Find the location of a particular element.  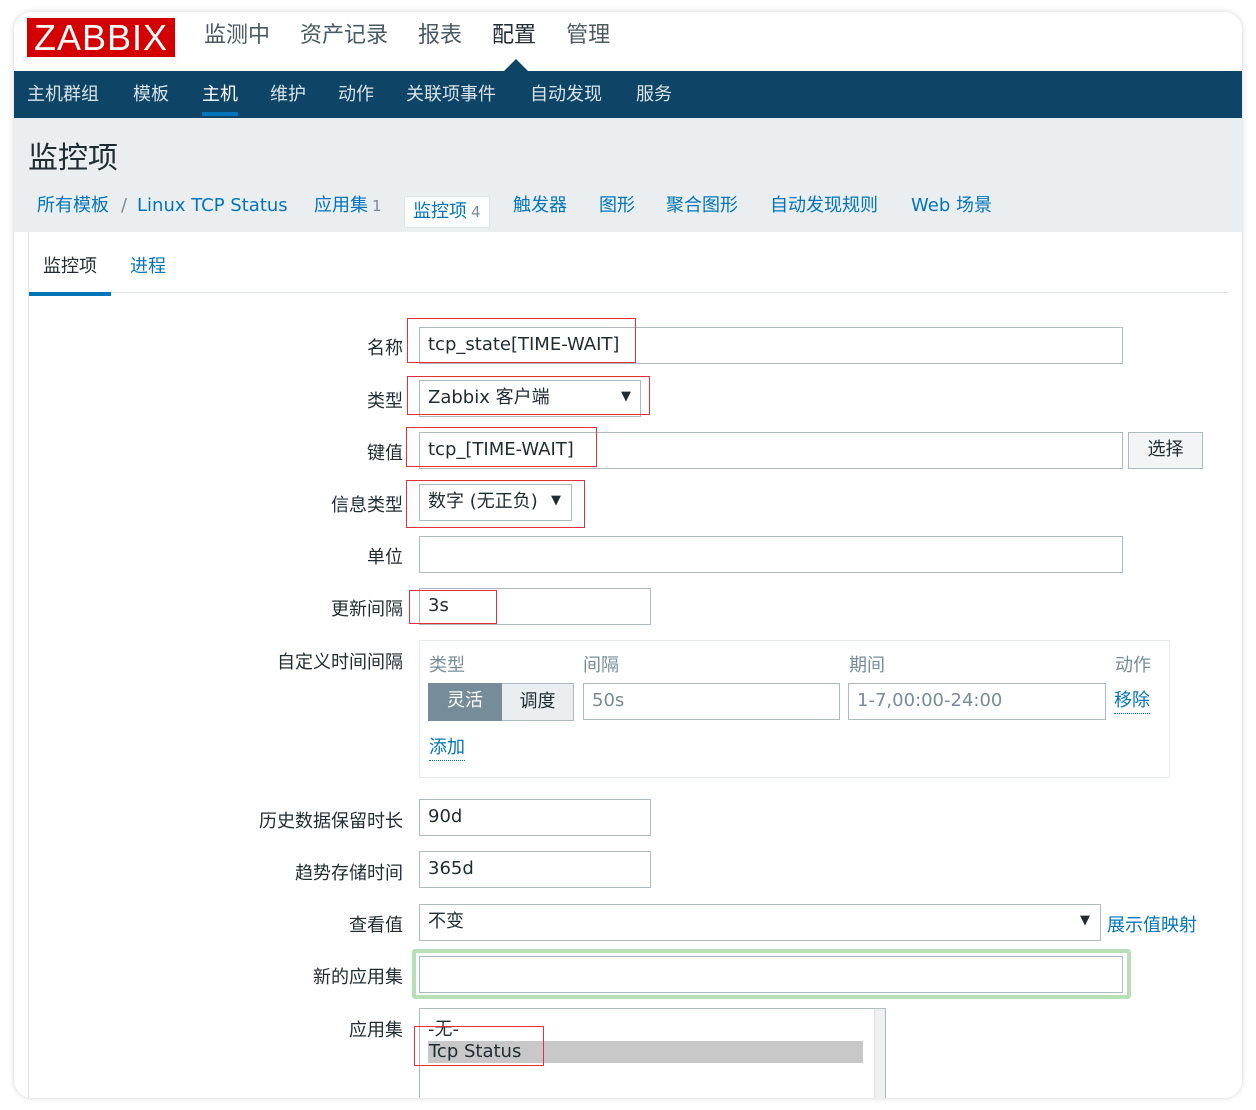

active-menu-caret-icon is located at coordinates (516, 65).